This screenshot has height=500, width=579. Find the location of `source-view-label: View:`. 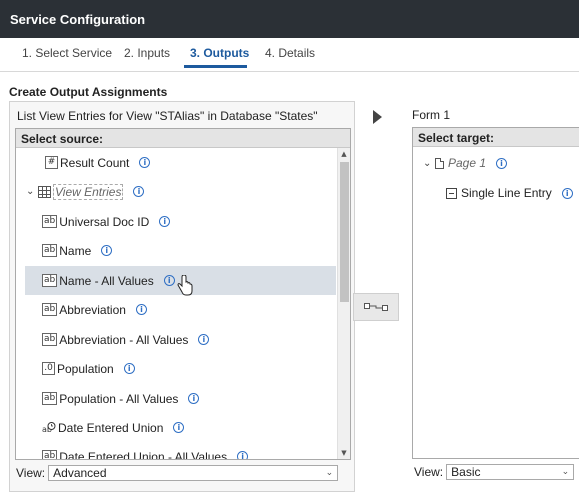

source-view-label: View: is located at coordinates (31, 473).